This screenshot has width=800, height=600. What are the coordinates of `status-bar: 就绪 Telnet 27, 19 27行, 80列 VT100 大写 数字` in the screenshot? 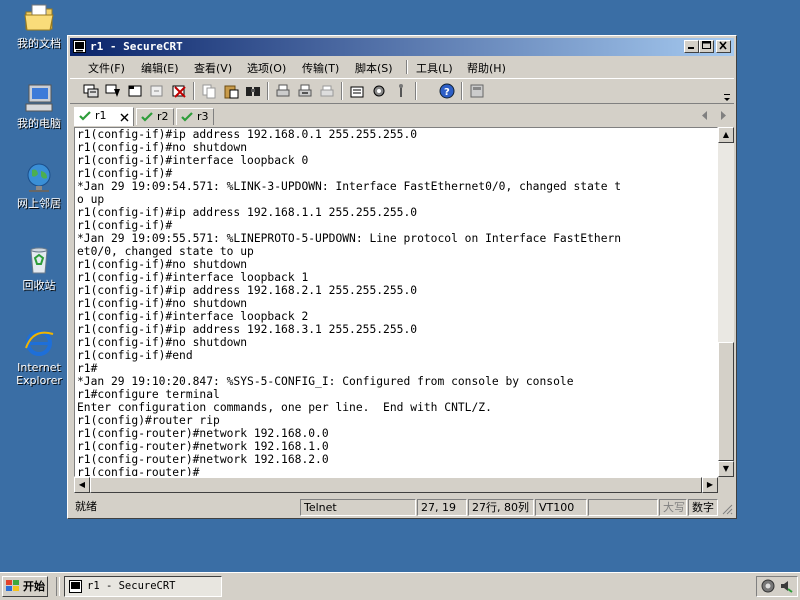 It's located at (402, 508).